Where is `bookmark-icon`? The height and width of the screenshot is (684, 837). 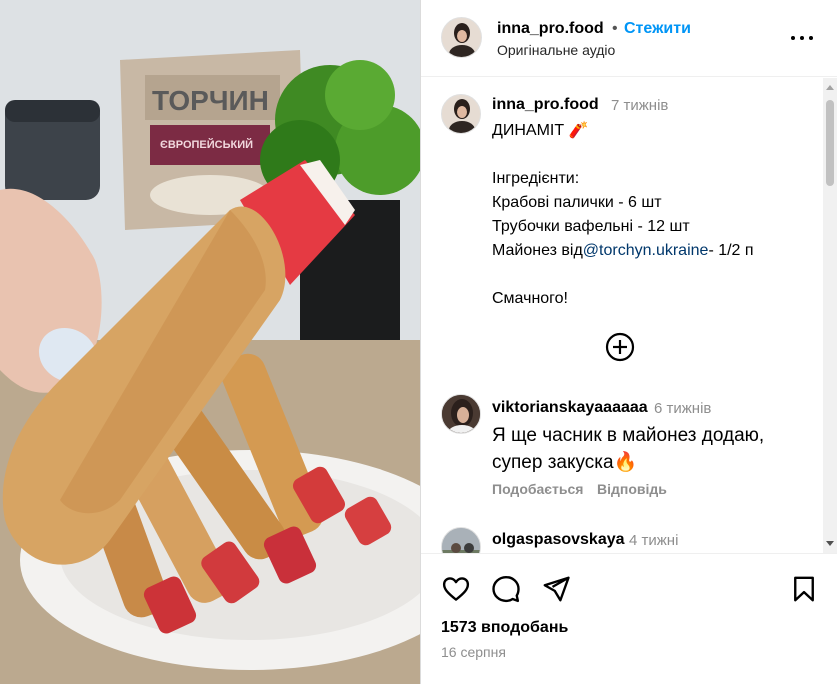
bookmark-icon is located at coordinates (804, 589).